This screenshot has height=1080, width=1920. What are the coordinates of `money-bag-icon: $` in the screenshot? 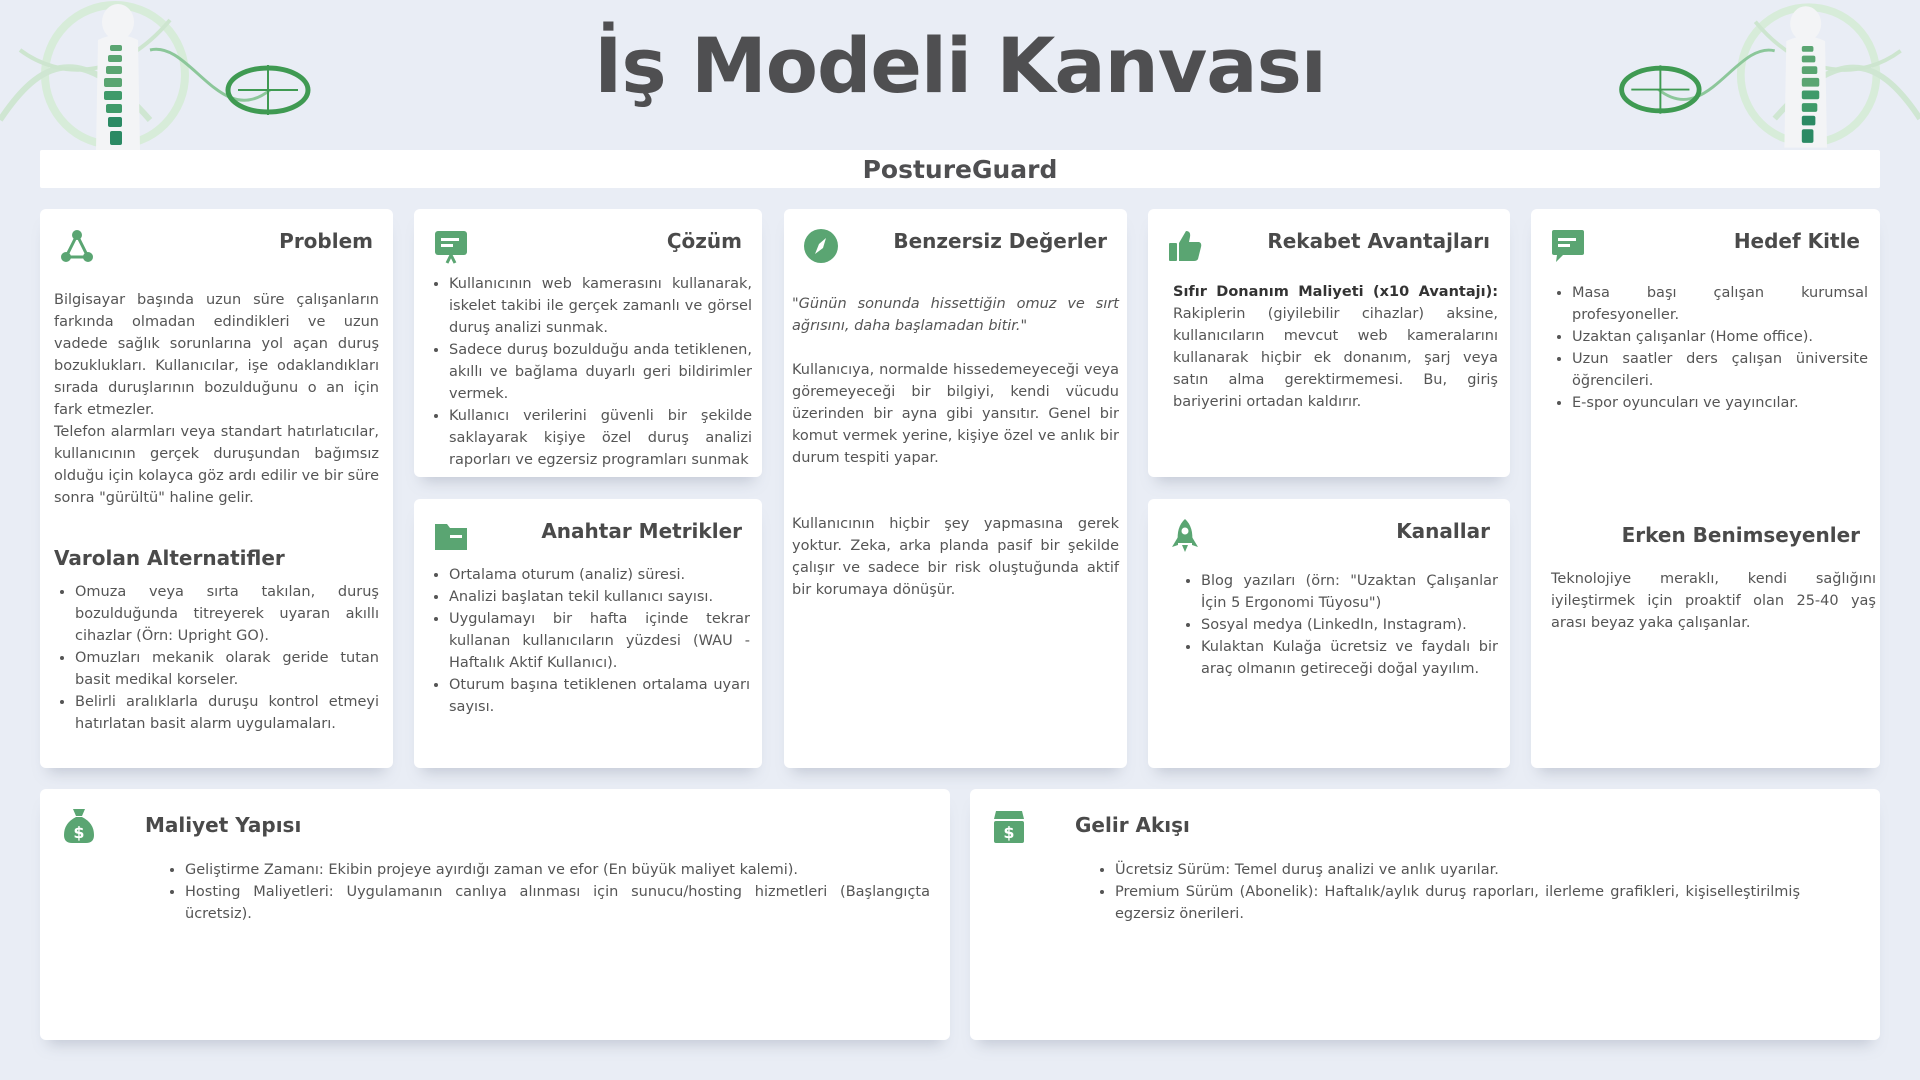 It's located at (79, 826).